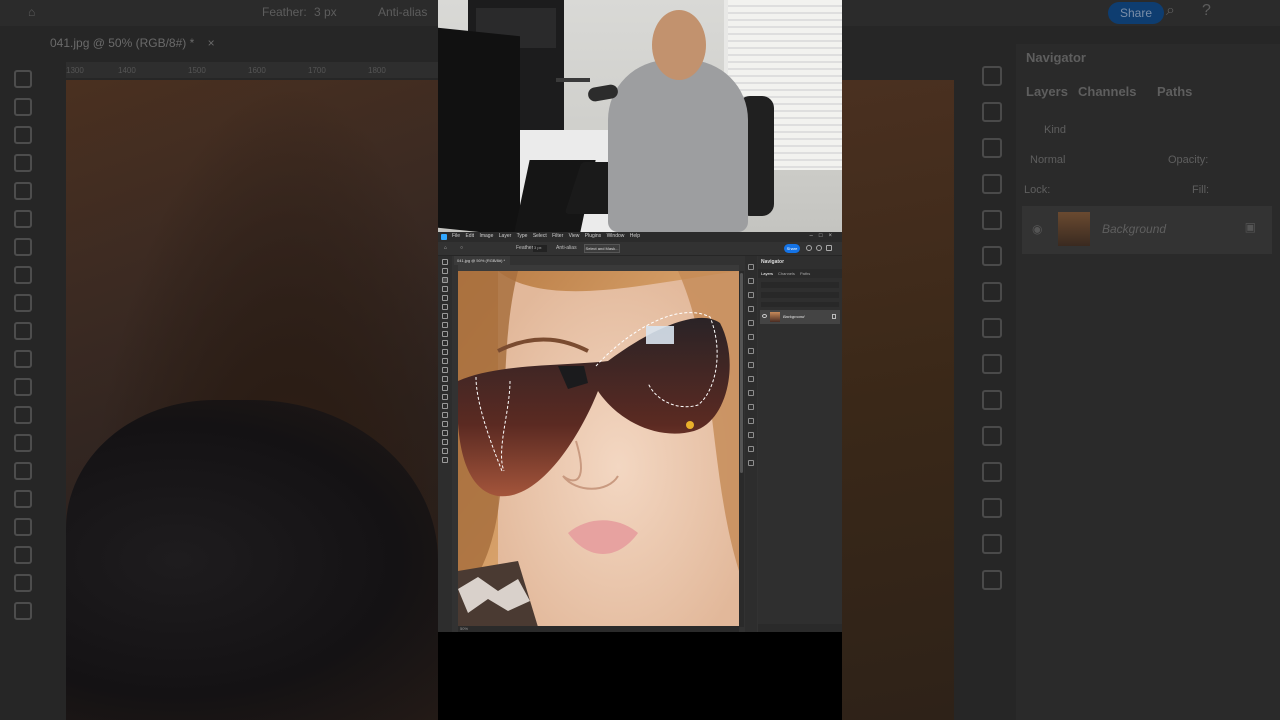 The image size is (1280, 720). I want to click on document-tab: 041.jpg @ 50% (RGB/8#) *, so click(482, 260).